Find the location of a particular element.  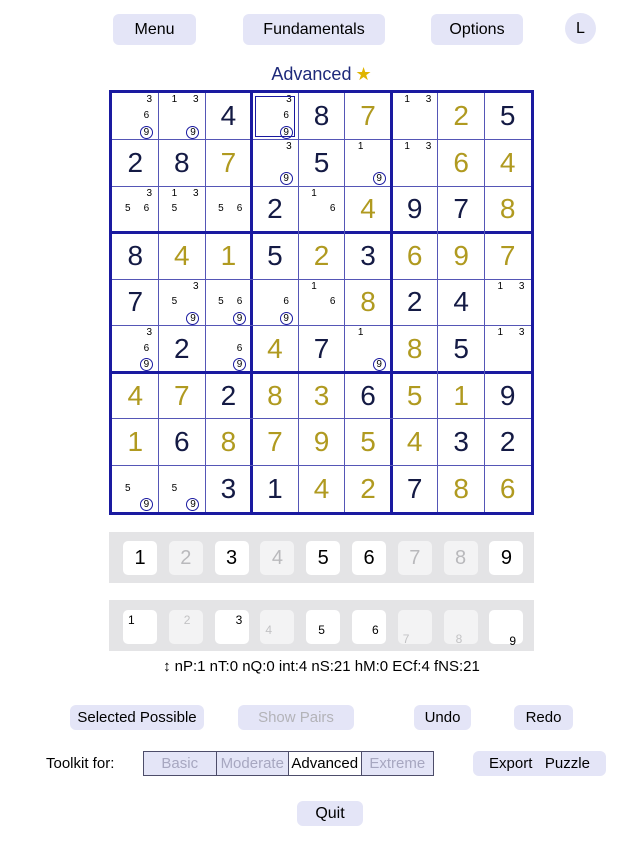

avatar: L is located at coordinates (580, 28).